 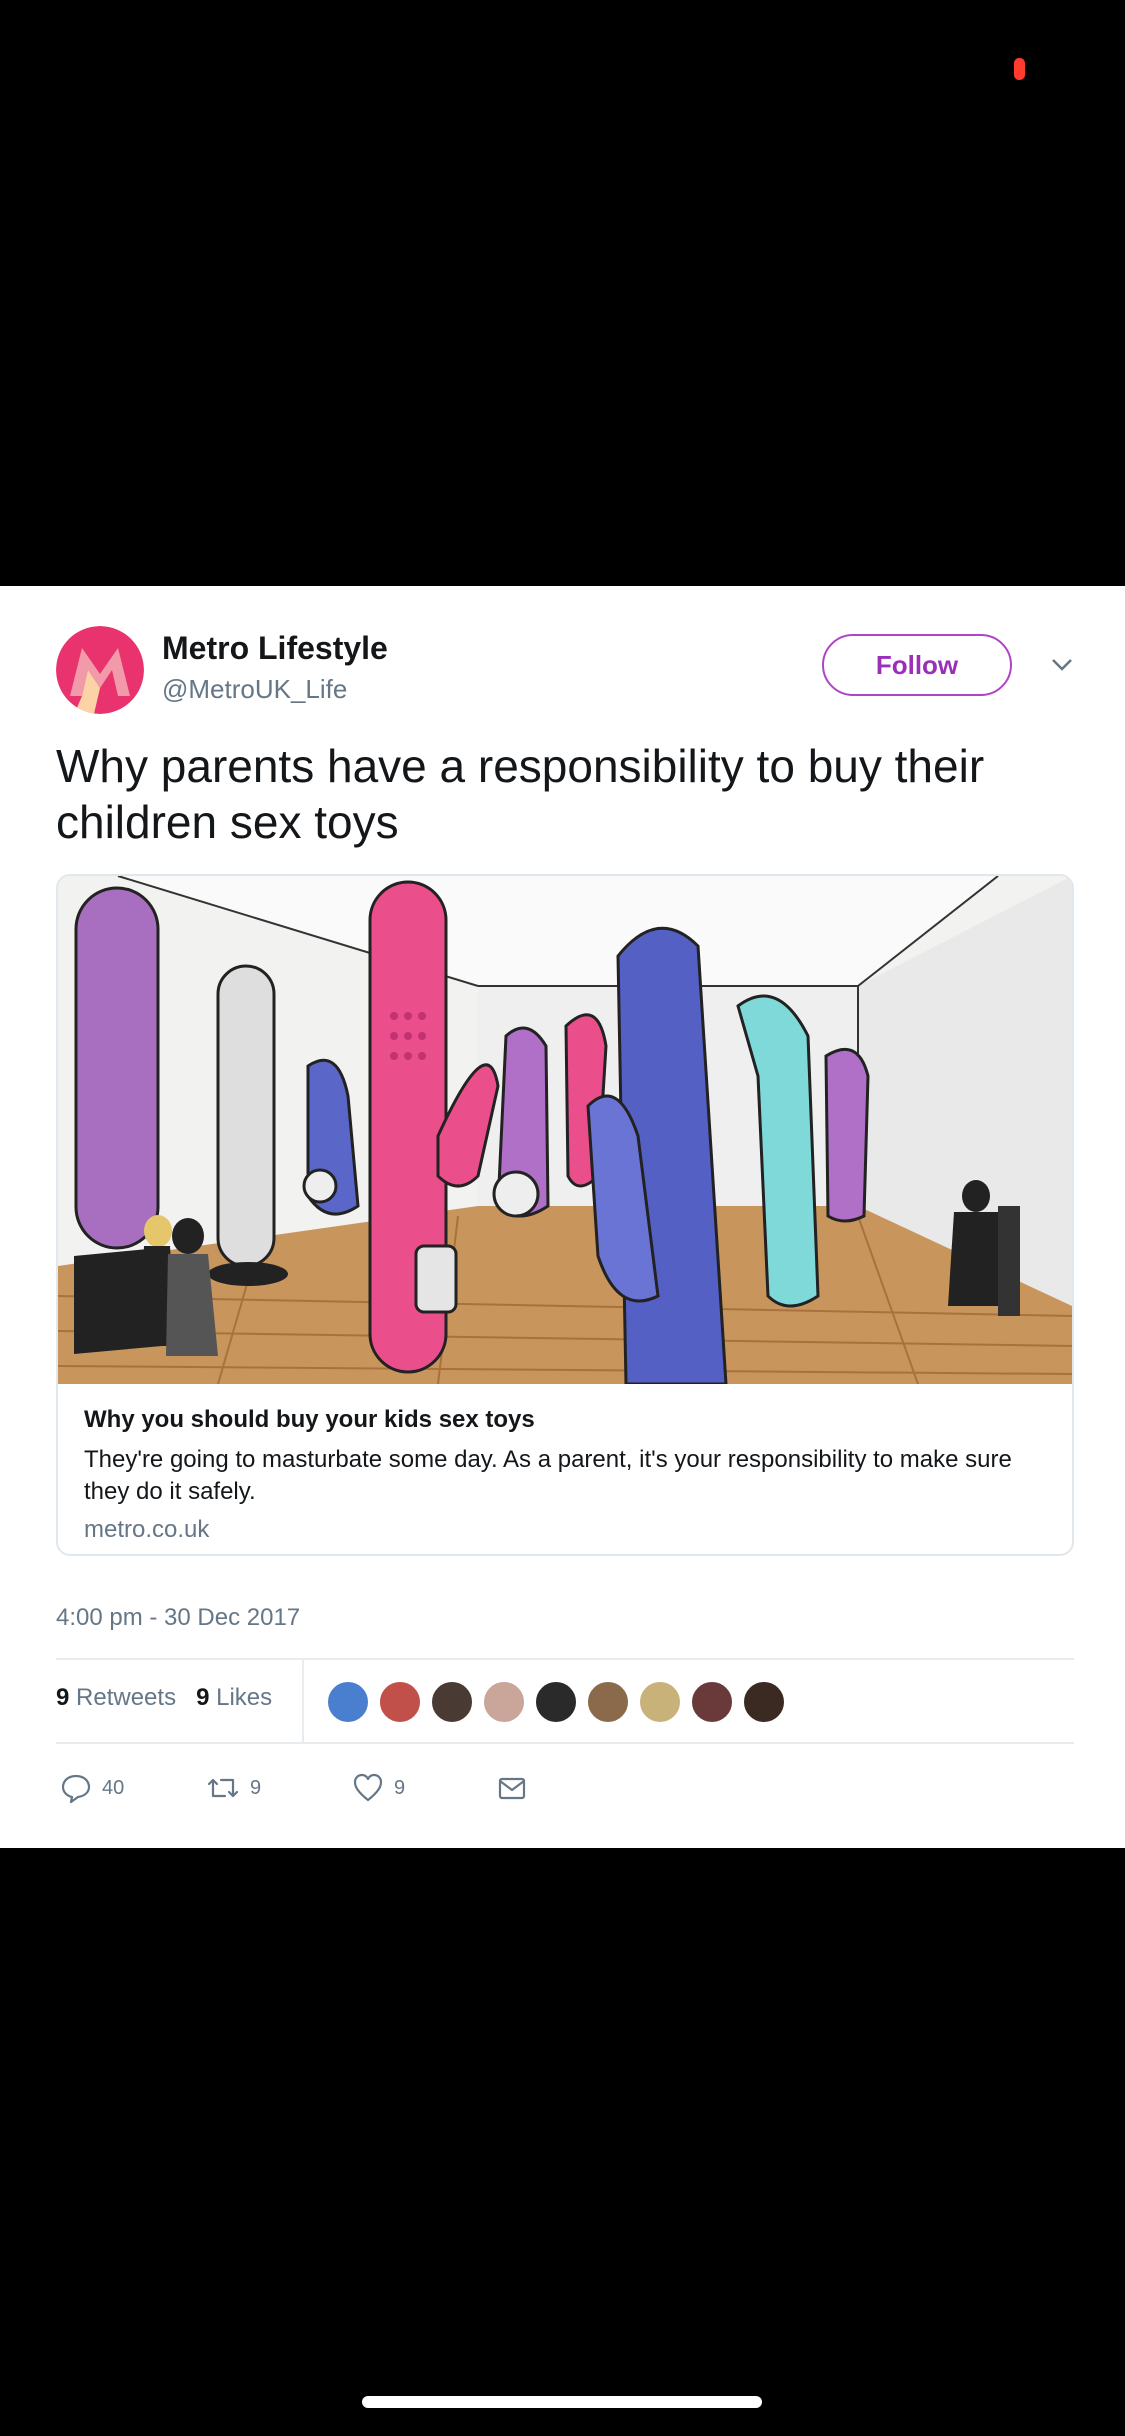 I want to click on card-domain: metro.co.uk, so click(x=147, y=1529).